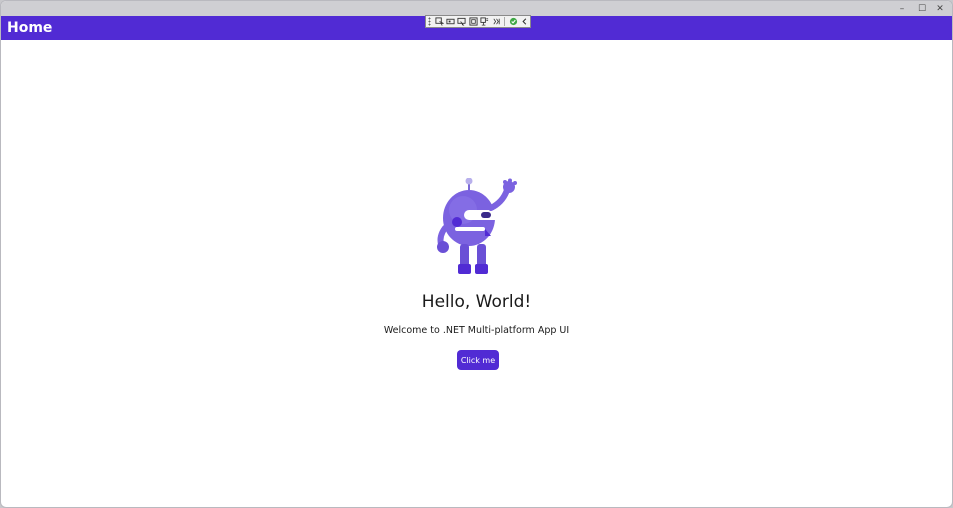  Describe the element at coordinates (496, 21) in the screenshot. I see `hot-reload-icon` at that location.